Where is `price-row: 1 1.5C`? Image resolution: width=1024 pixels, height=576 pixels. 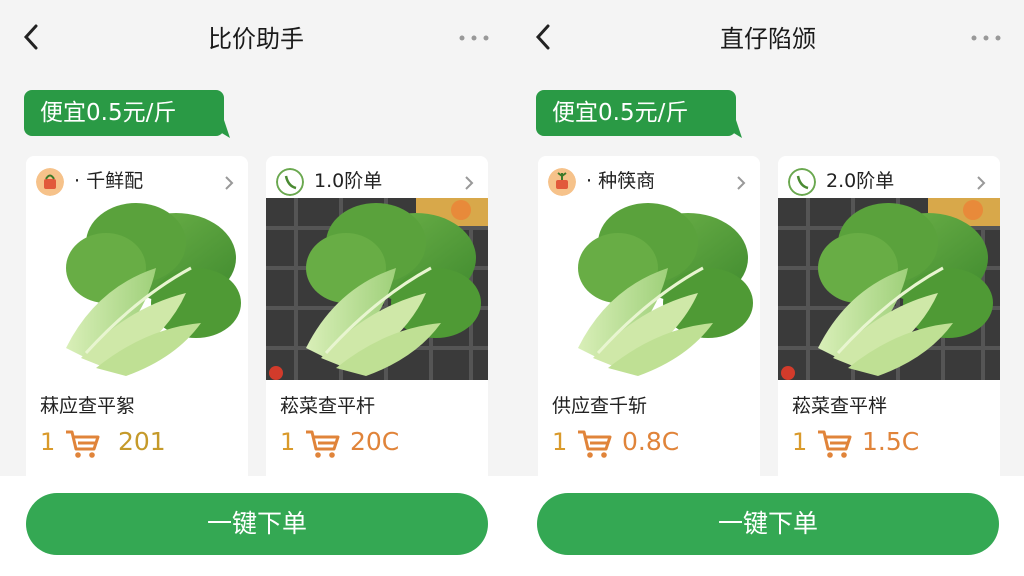
price-row: 1 1.5C is located at coordinates (892, 442).